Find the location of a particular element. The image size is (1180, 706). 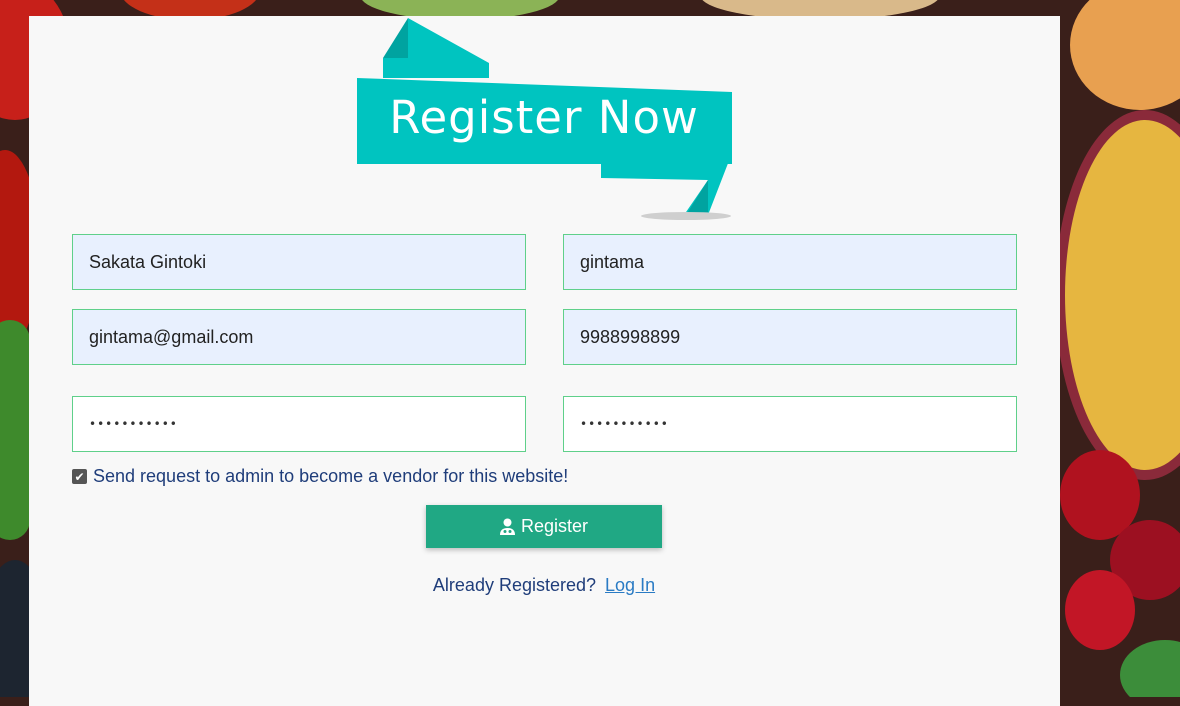

phone-input is located at coordinates (790, 337).